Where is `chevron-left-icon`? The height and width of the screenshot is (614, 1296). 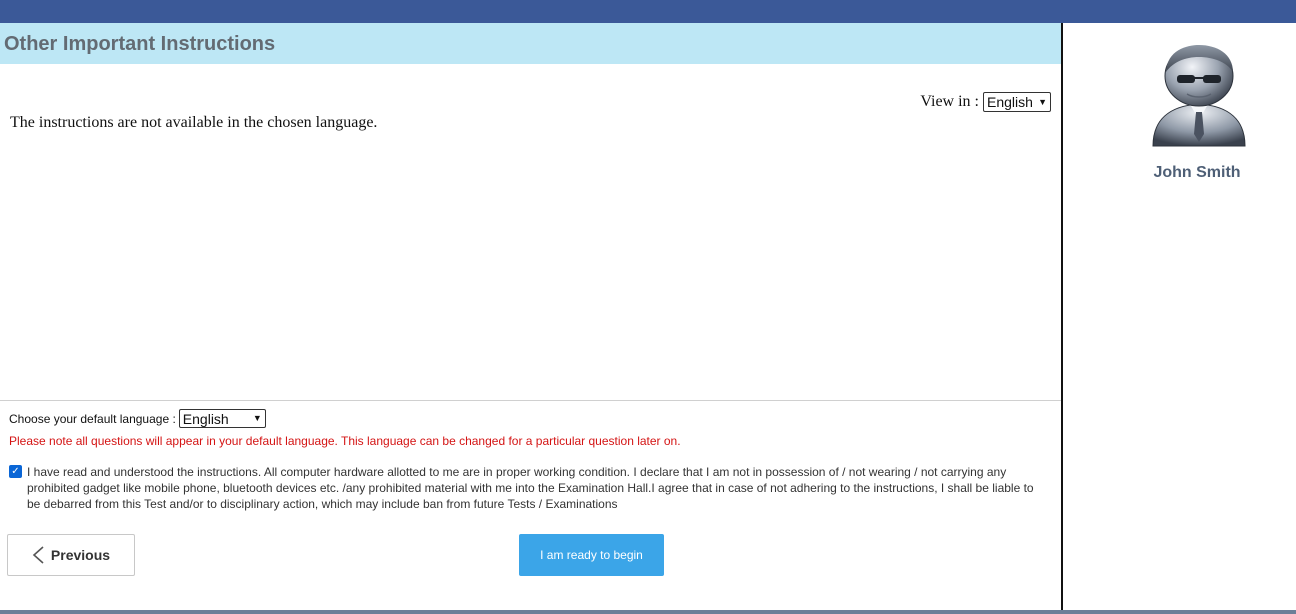
chevron-left-icon is located at coordinates (38, 555).